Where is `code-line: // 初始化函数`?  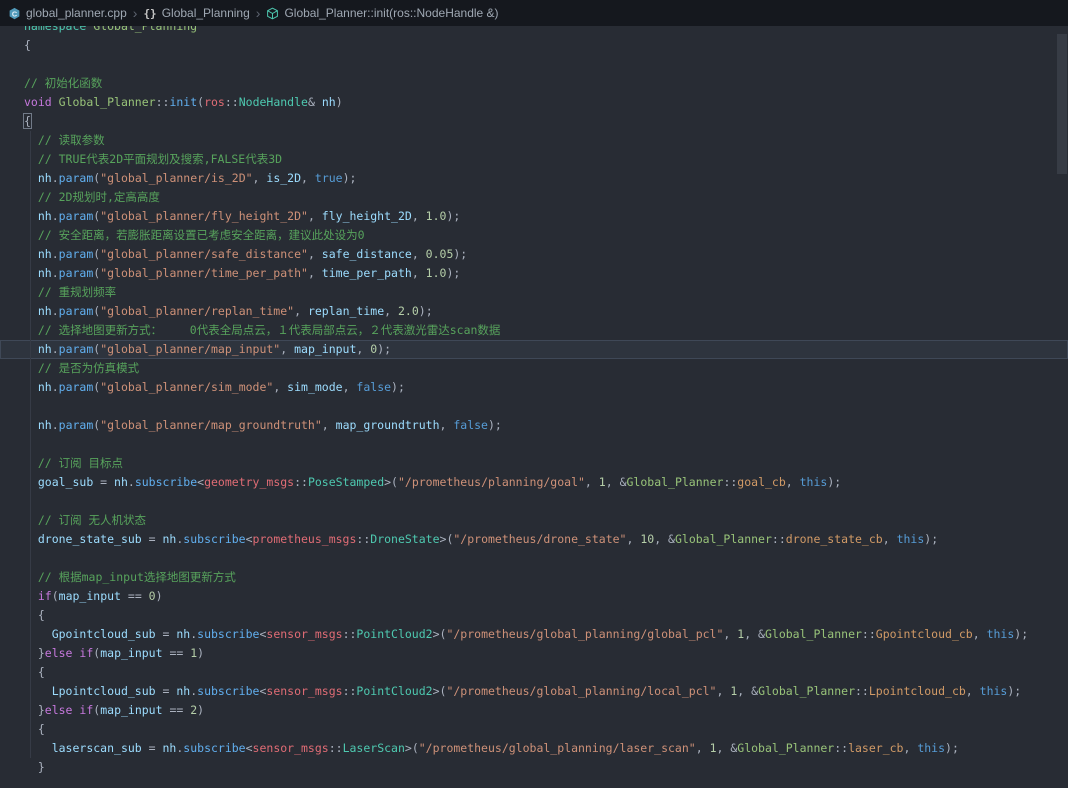 code-line: // 初始化函数 is located at coordinates (534, 83).